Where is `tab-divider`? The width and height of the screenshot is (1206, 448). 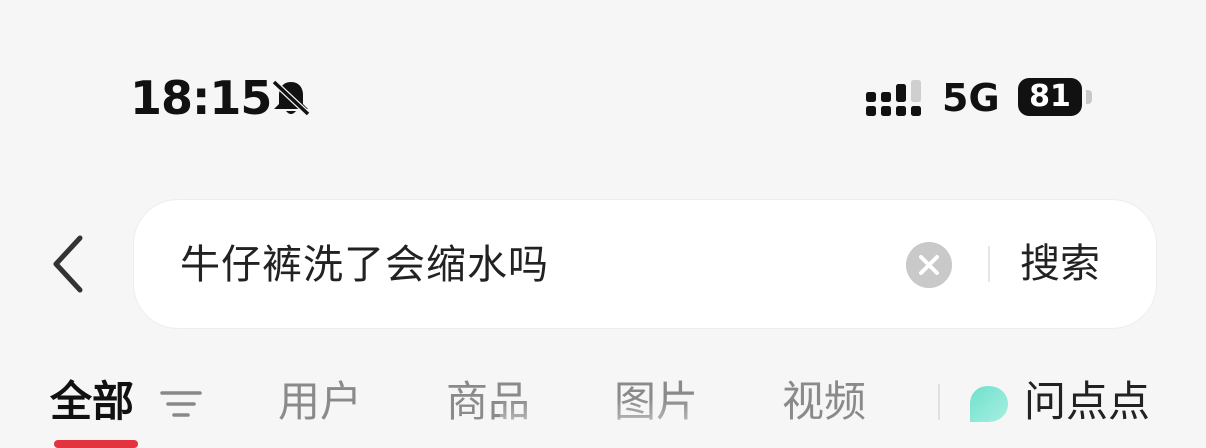 tab-divider is located at coordinates (939, 402).